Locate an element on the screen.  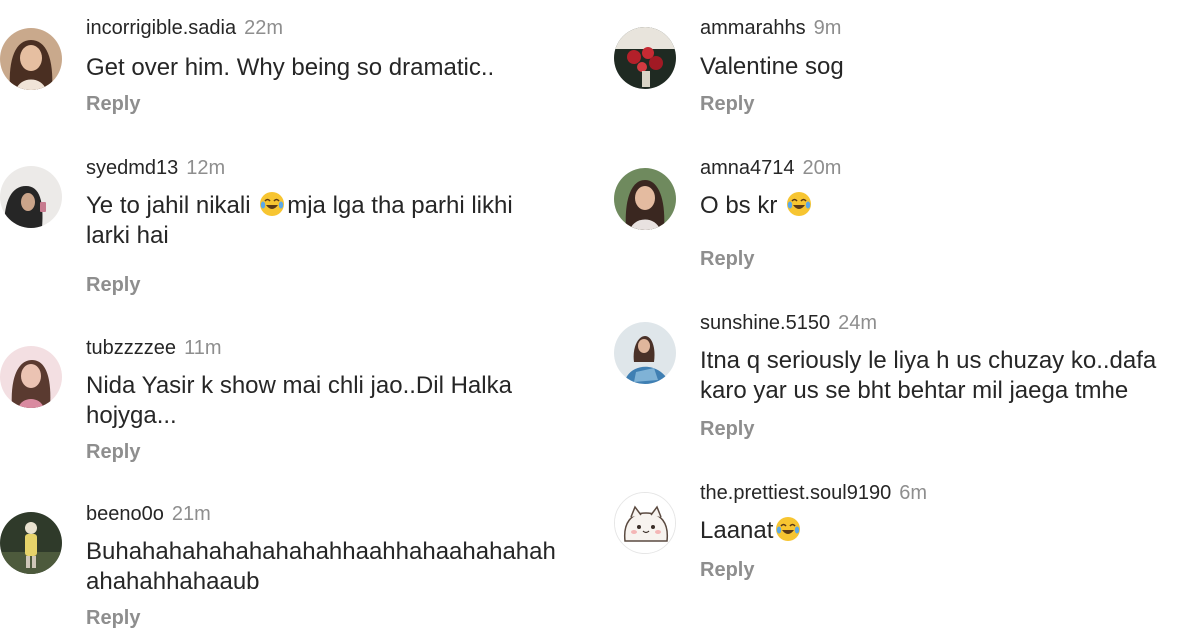
comment-header: incorrigible.sadia 22m is located at coordinates (326, 28).